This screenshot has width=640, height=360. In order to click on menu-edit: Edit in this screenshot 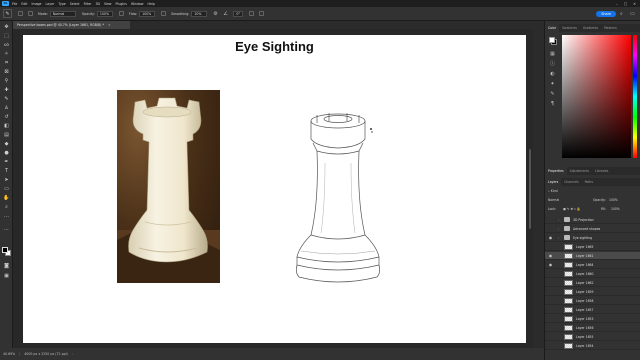, I will do `click(24, 4)`.